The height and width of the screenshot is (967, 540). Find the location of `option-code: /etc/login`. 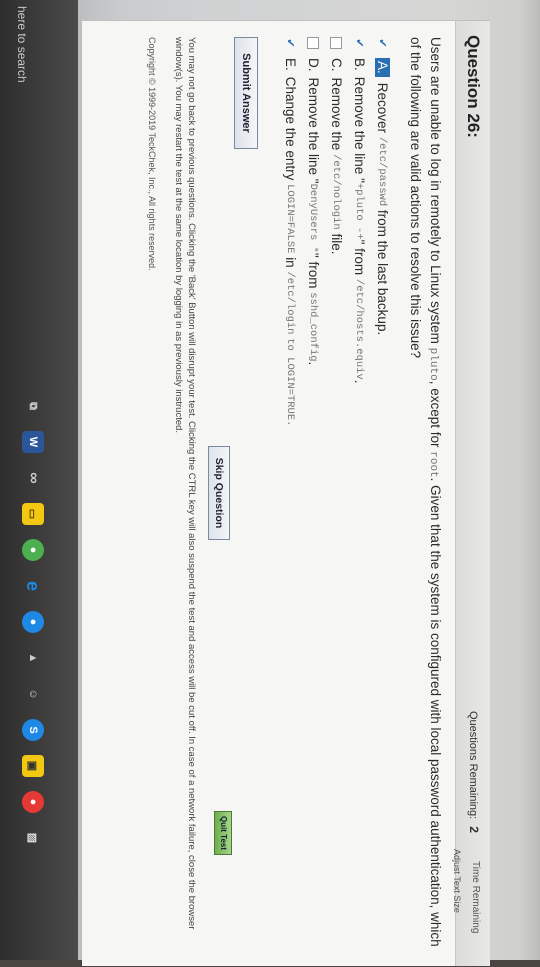

option-code: /etc/login is located at coordinates (290, 303).